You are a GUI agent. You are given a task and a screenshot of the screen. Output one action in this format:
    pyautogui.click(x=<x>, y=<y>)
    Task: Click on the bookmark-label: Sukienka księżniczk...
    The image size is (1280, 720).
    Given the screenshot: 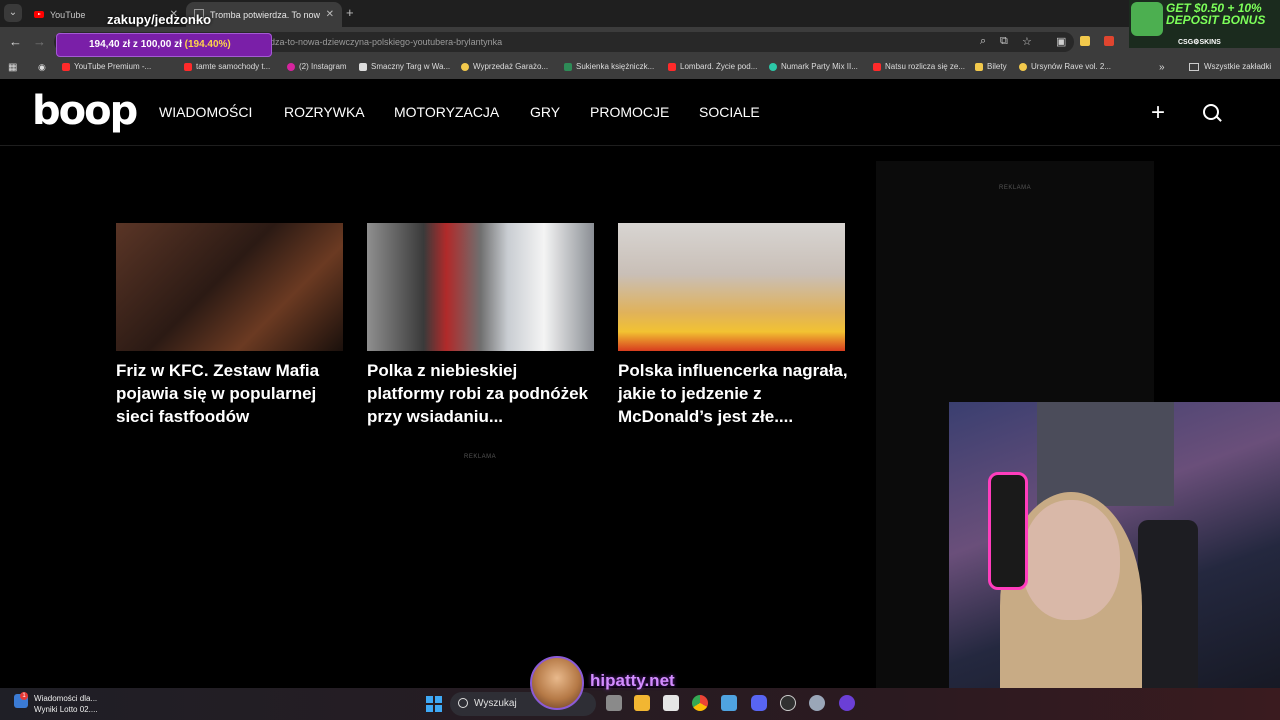 What is the action you would take?
    pyautogui.click(x=615, y=66)
    